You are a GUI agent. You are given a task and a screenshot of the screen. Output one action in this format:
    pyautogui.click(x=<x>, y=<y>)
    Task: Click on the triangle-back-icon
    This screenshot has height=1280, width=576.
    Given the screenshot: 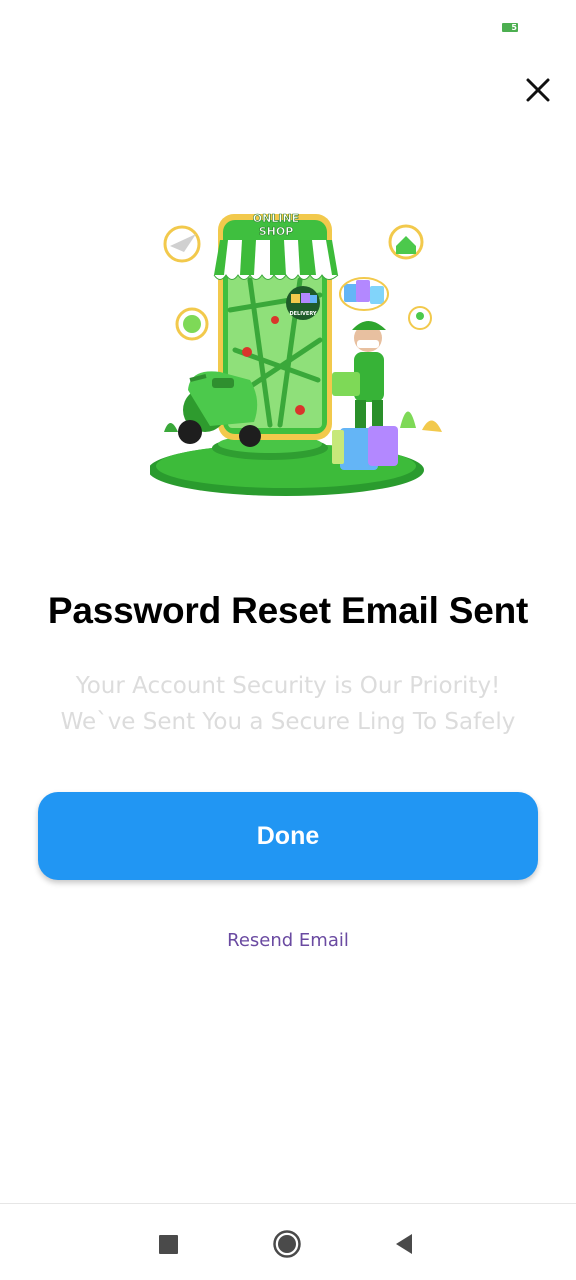 What is the action you would take?
    pyautogui.click(x=404, y=1244)
    